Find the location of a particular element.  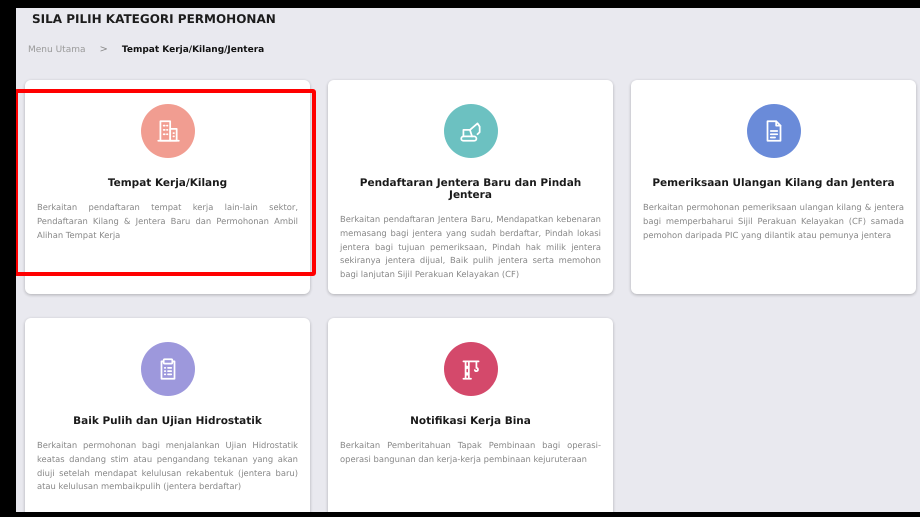

breadcrumb-link: Tempat Kerja/Kilang/Jentera is located at coordinates (193, 49).